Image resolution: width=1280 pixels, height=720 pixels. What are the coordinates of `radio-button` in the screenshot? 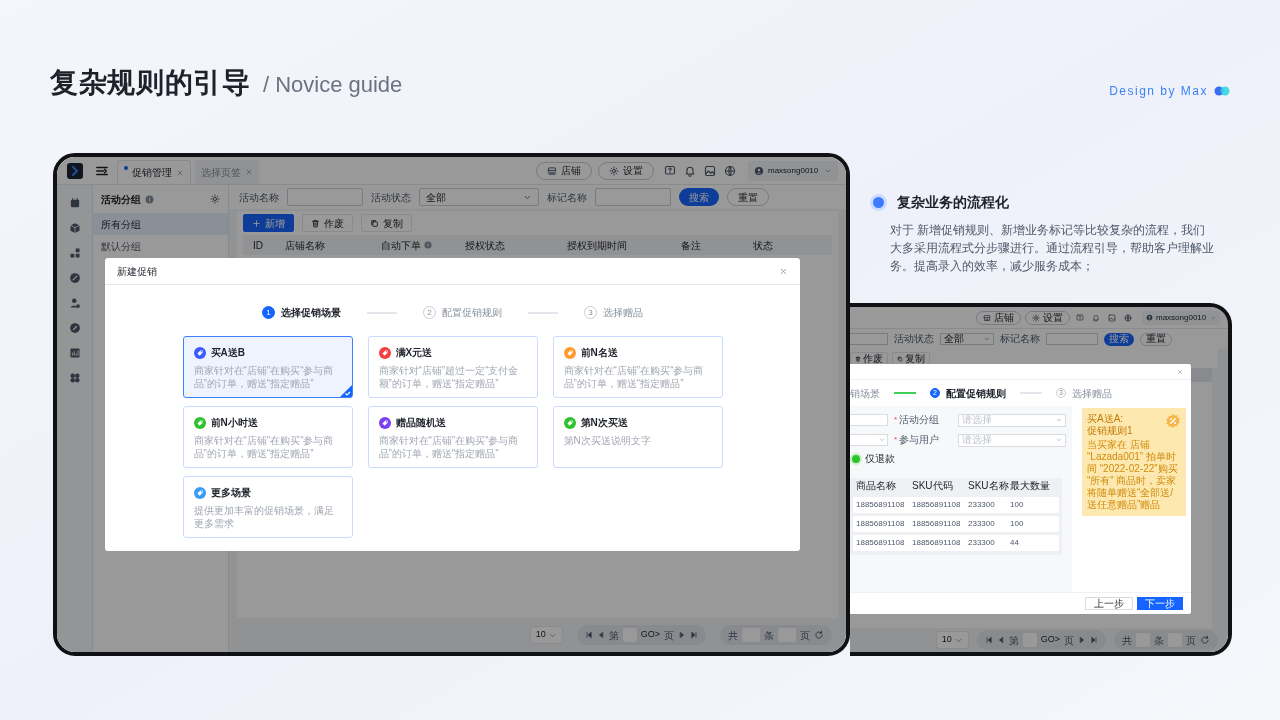 It's located at (856, 459).